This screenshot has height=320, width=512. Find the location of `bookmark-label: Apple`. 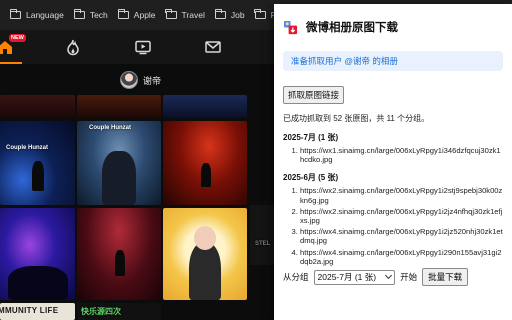

bookmark-label: Apple is located at coordinates (144, 15).